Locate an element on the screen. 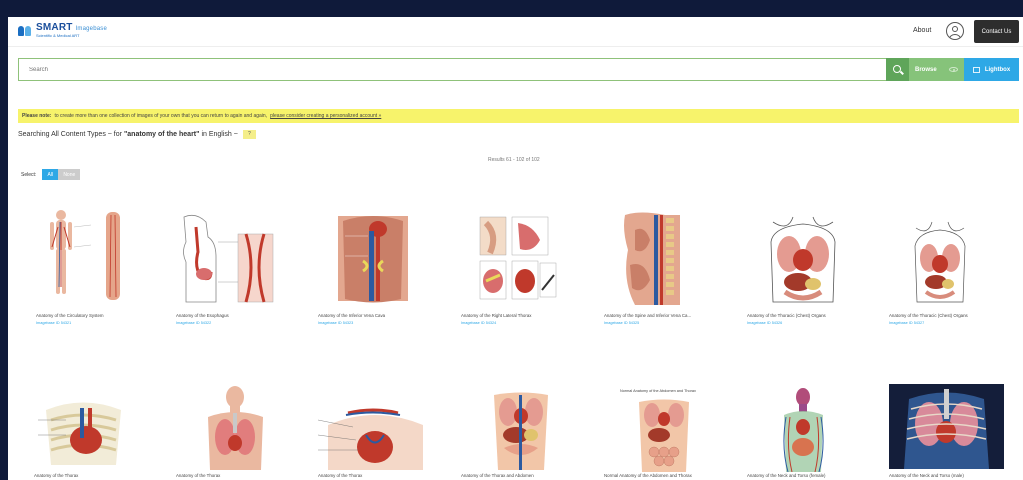 This screenshot has width=1023, height=480. search-bar: Browse Lightbox is located at coordinates (518, 69).